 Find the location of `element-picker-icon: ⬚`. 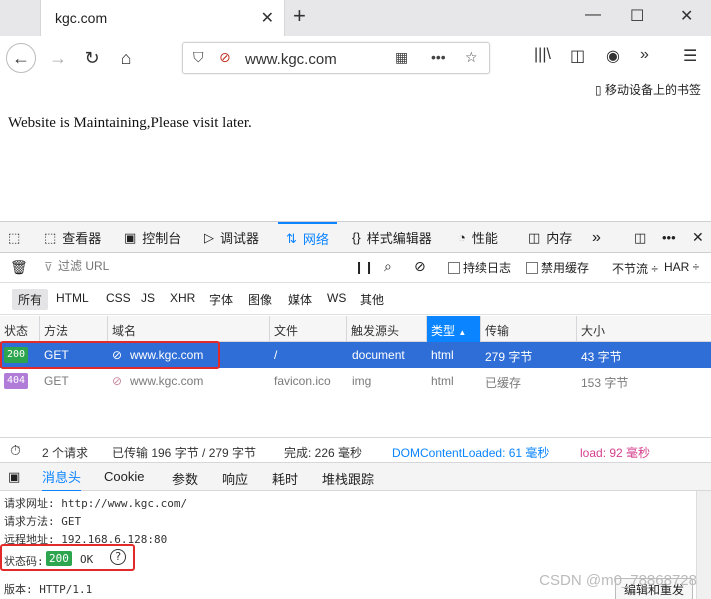

element-picker-icon: ⬚ is located at coordinates (14, 237).